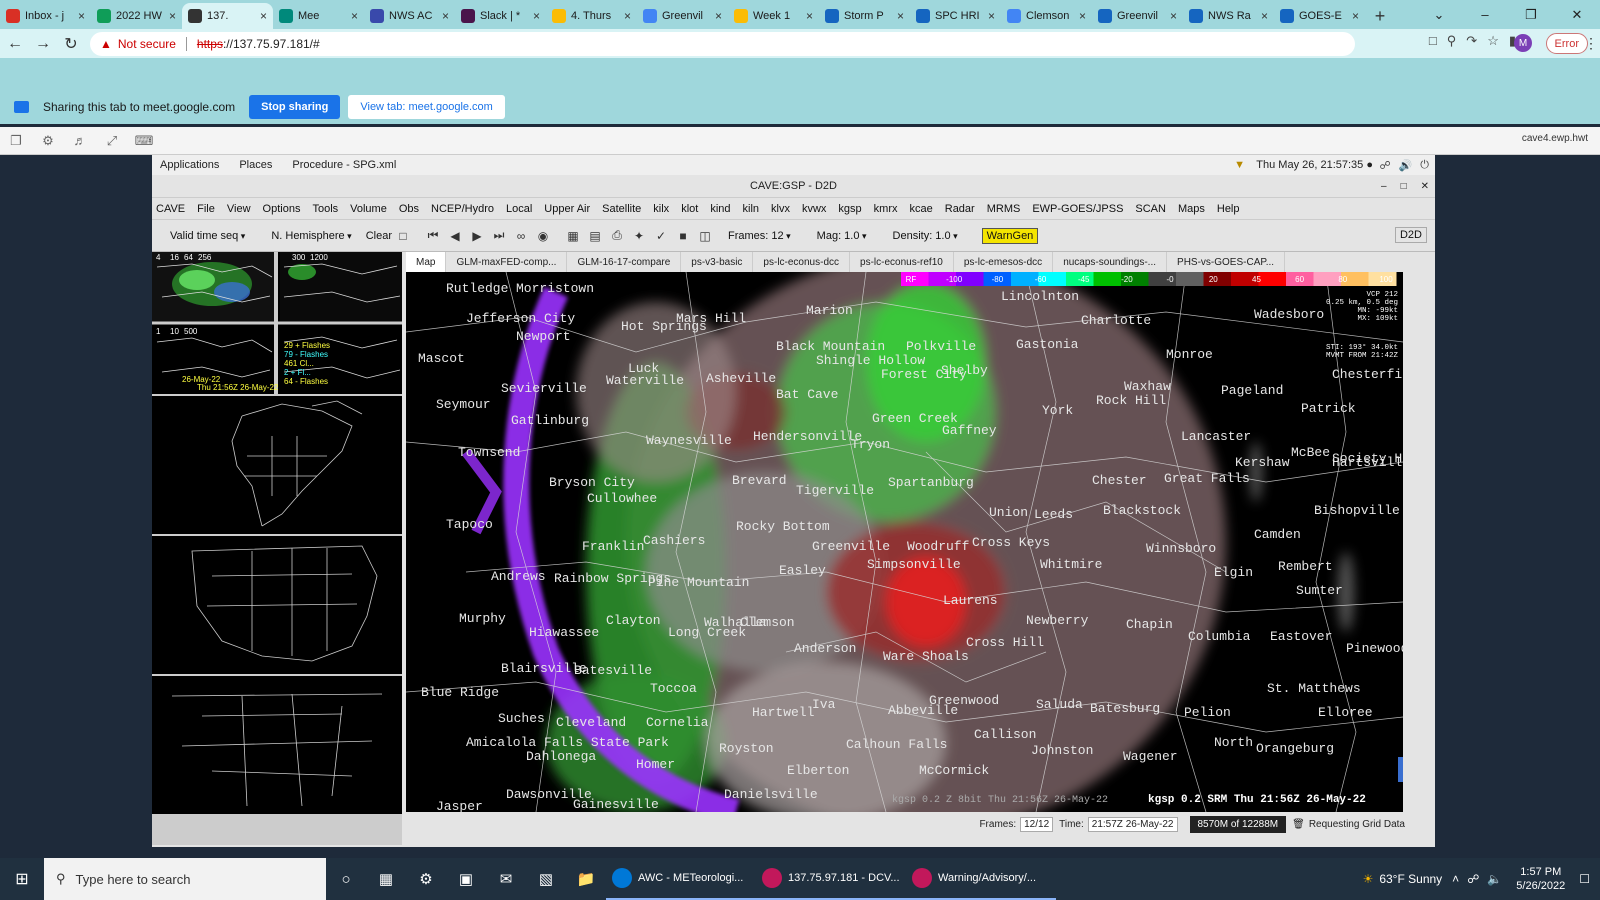 The width and height of the screenshot is (1600, 900). I want to click on warngen-button: WarnGen, so click(1010, 235).